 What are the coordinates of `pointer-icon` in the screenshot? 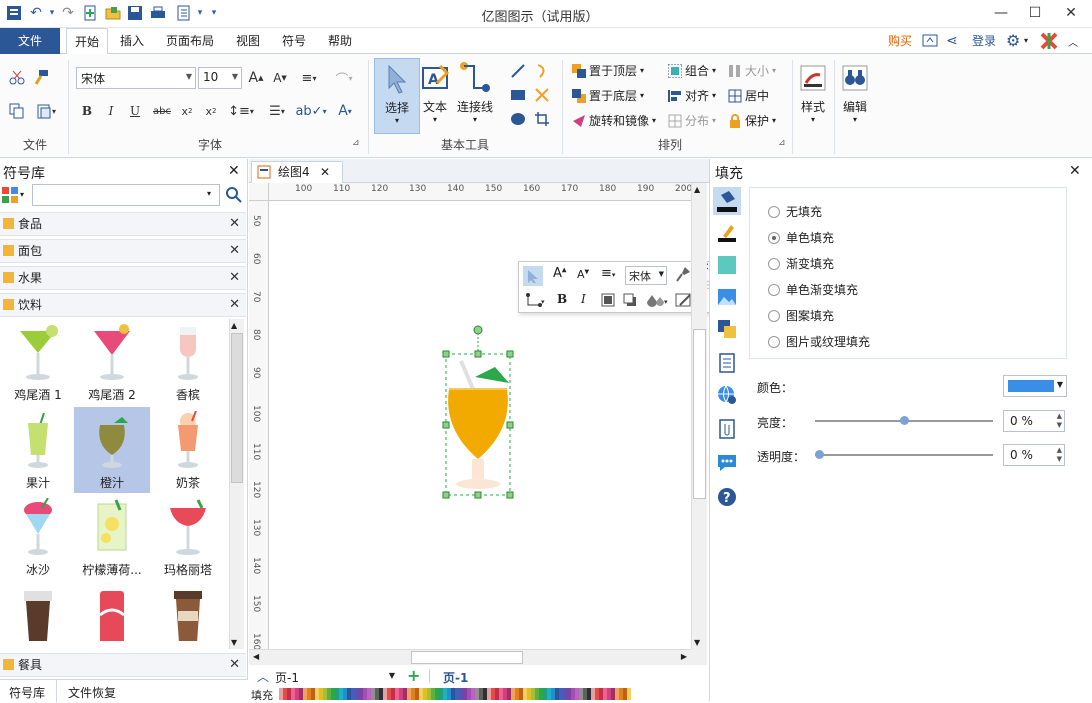 It's located at (533, 276).